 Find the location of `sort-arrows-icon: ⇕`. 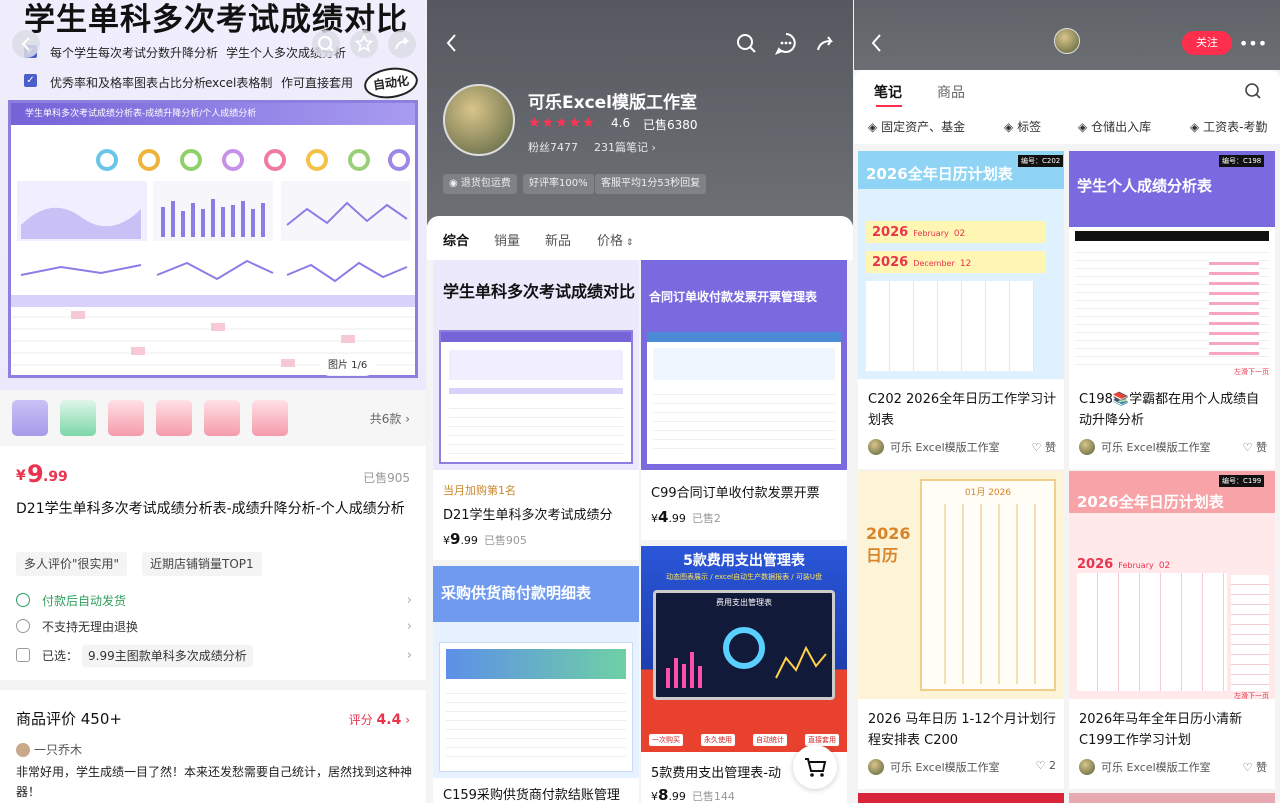

sort-arrows-icon: ⇕ is located at coordinates (628, 243).